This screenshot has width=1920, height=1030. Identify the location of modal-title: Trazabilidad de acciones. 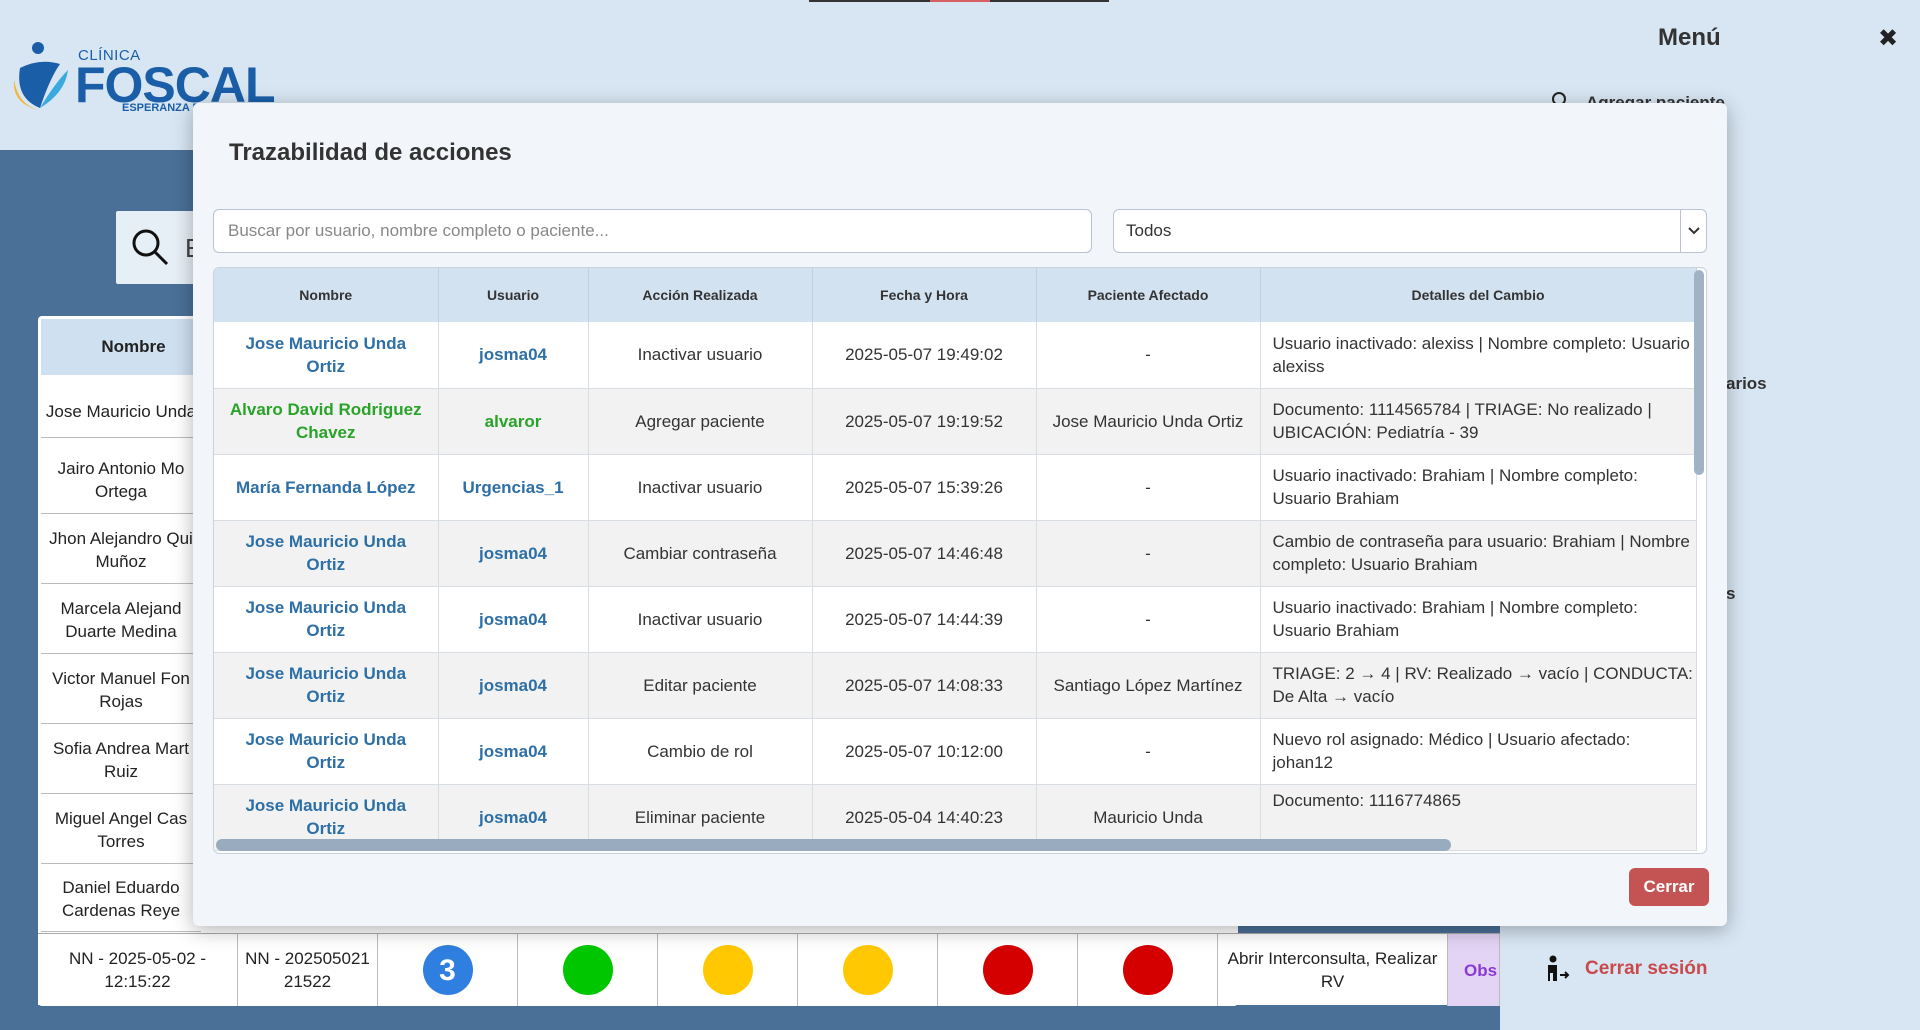
(370, 152).